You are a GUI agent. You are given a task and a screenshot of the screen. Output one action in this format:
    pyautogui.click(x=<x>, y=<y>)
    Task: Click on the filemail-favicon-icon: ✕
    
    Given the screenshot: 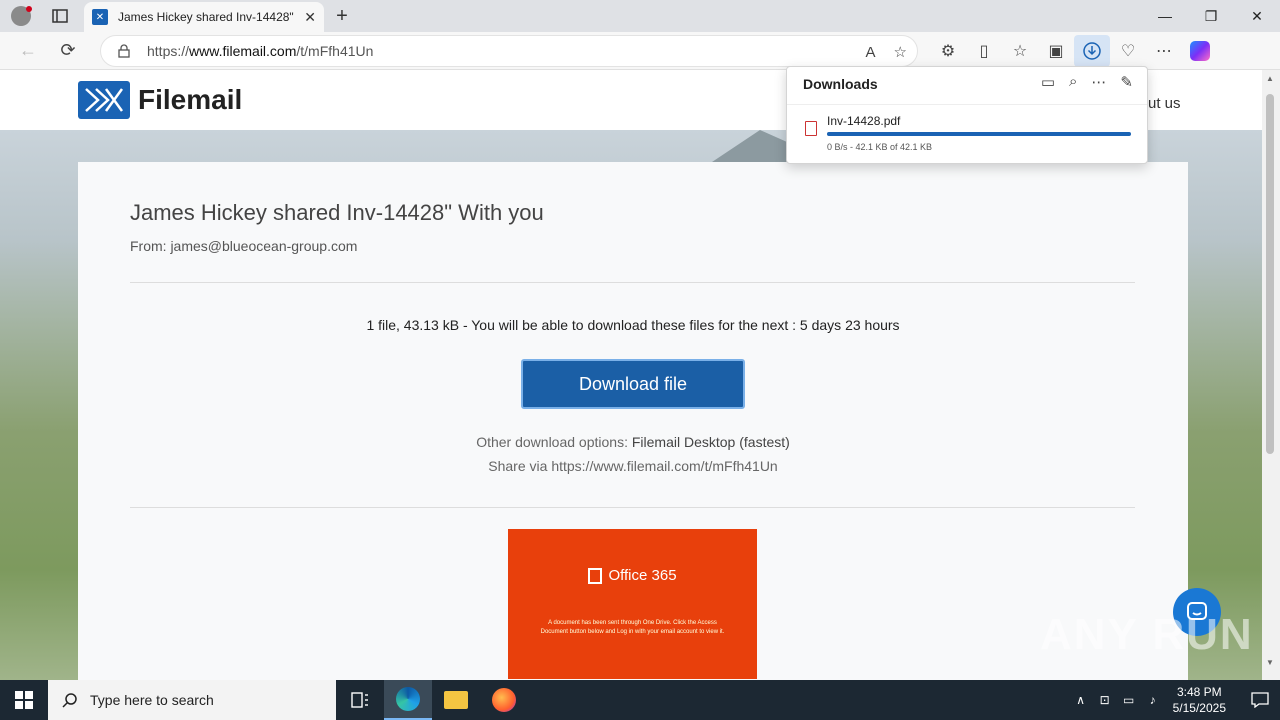 What is the action you would take?
    pyautogui.click(x=100, y=17)
    